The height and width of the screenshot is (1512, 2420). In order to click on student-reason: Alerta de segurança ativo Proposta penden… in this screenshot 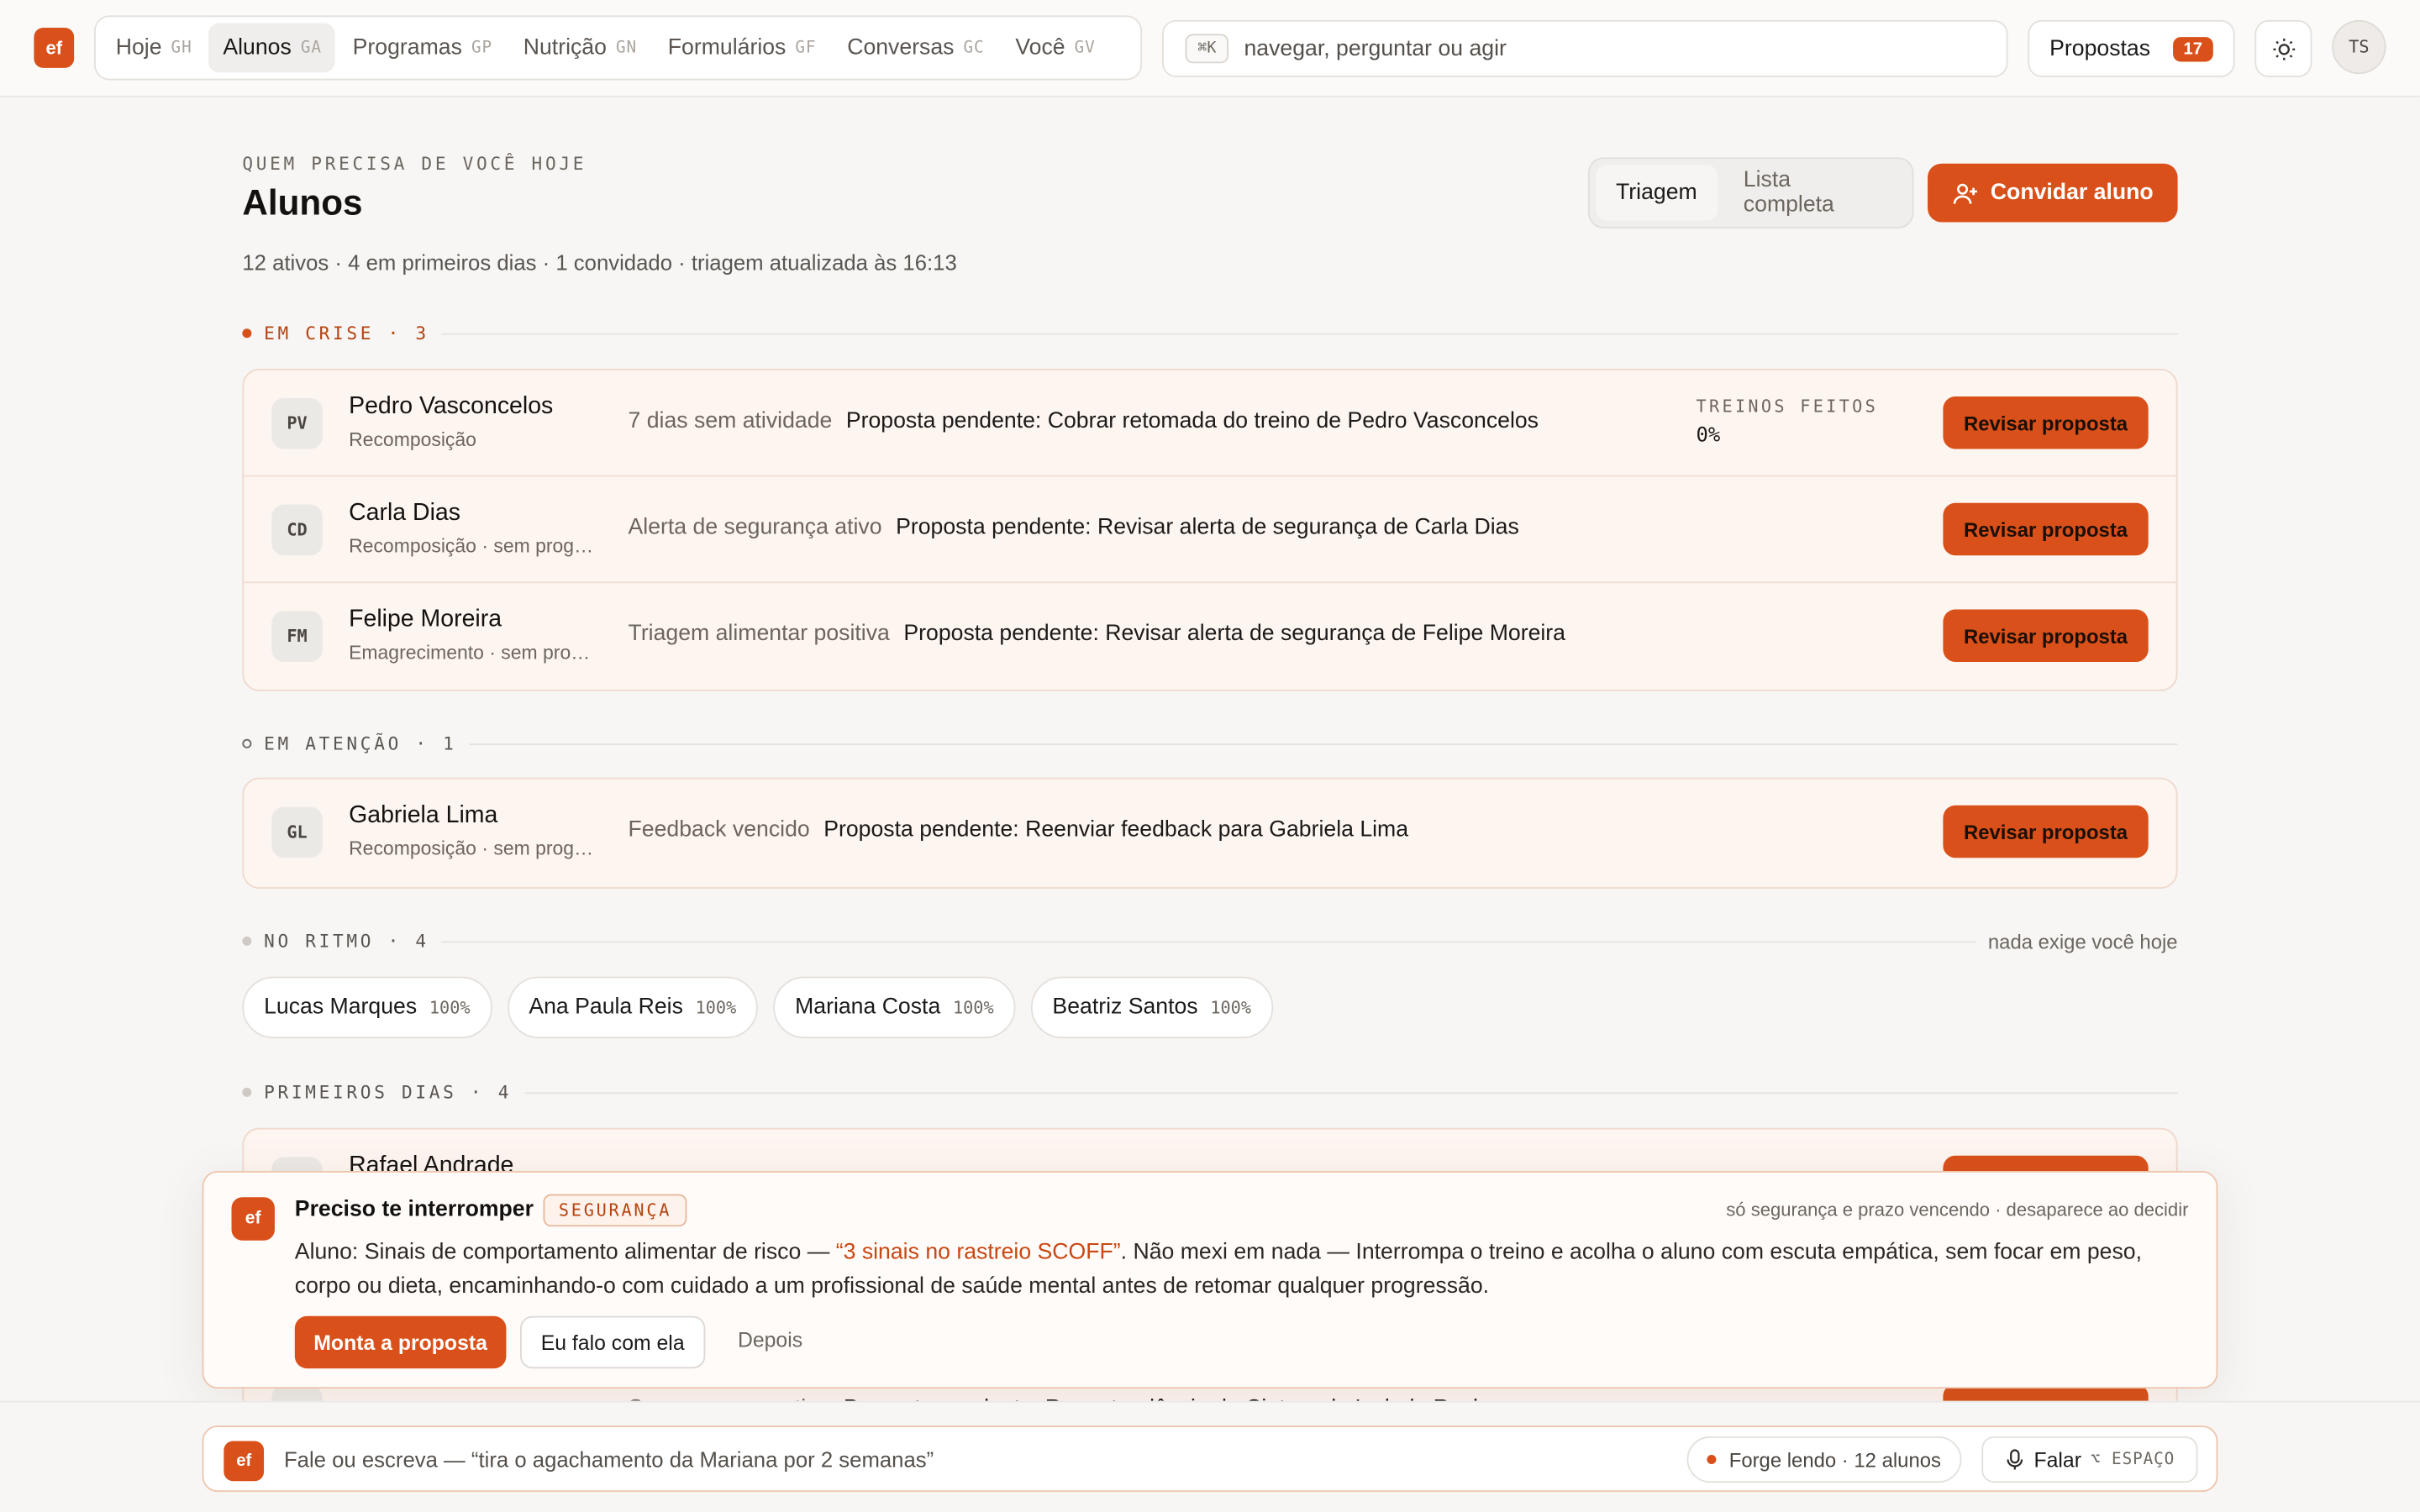, I will do `click(1074, 527)`.